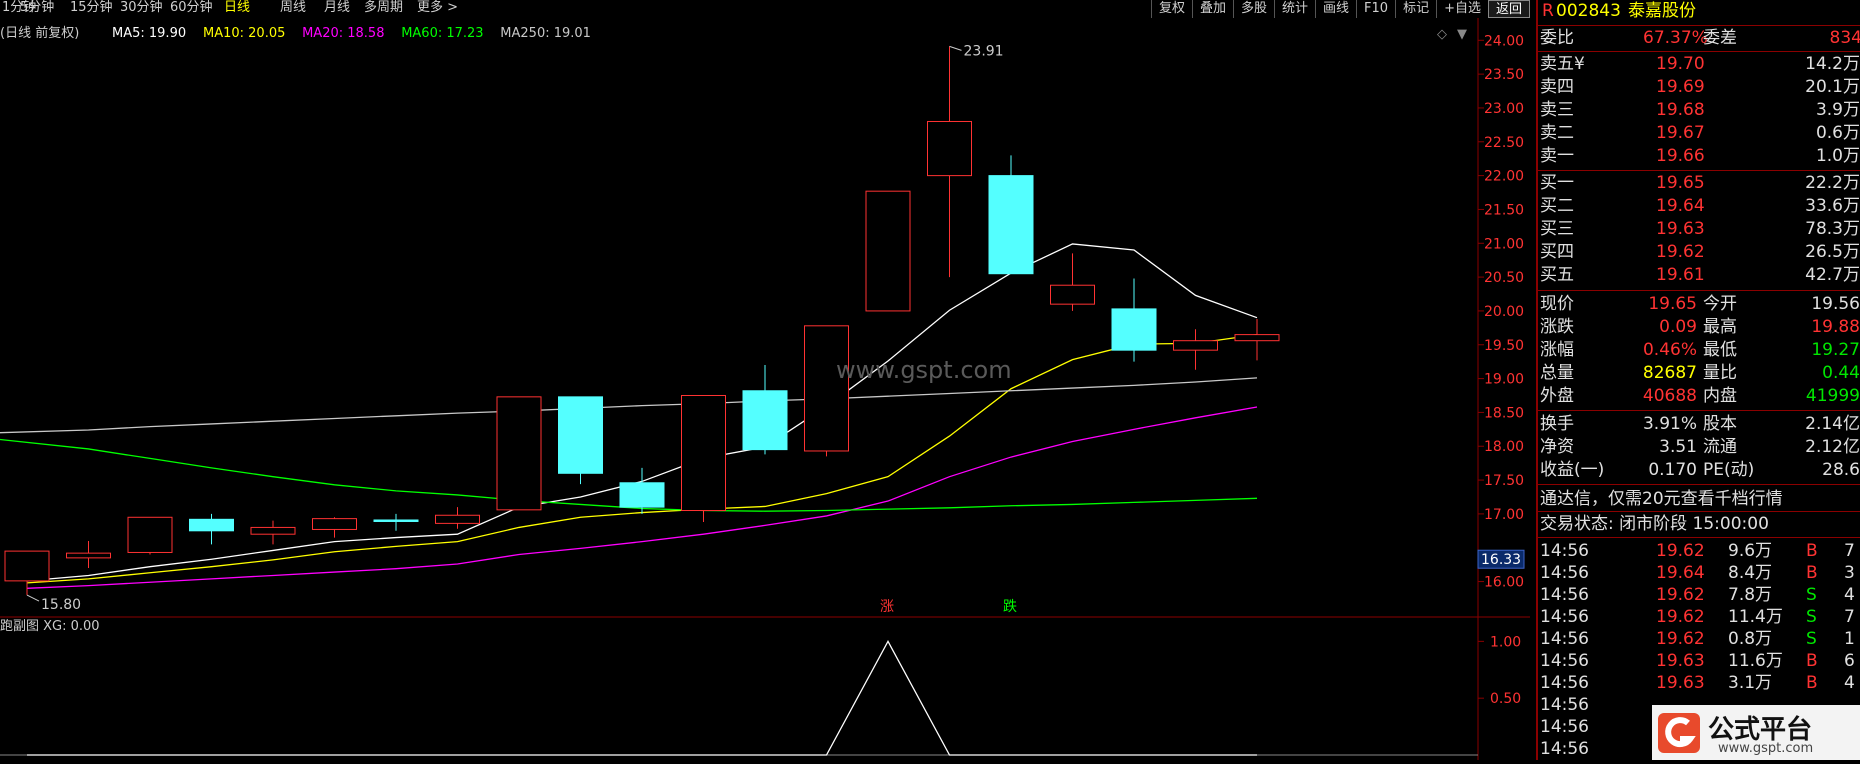  Describe the element at coordinates (1504, 346) in the screenshot. I see `y-tick-label: 19.50` at that location.